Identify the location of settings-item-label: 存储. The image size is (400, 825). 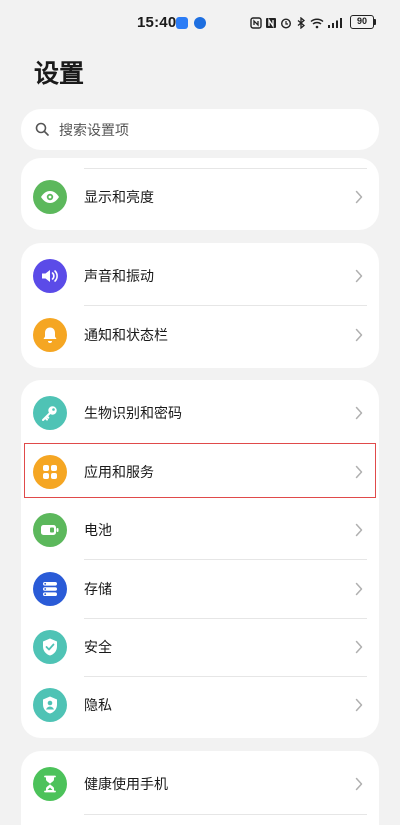
(98, 590).